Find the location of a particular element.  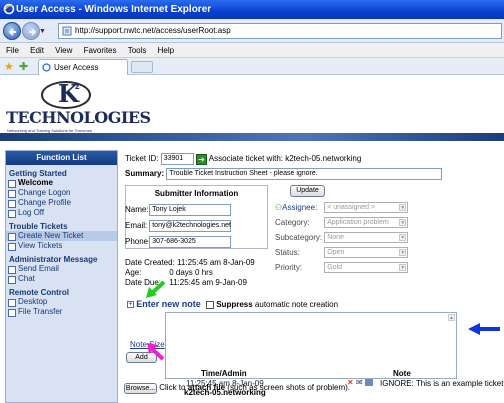

submitter-title: Submitter Information is located at coordinates (196, 193).